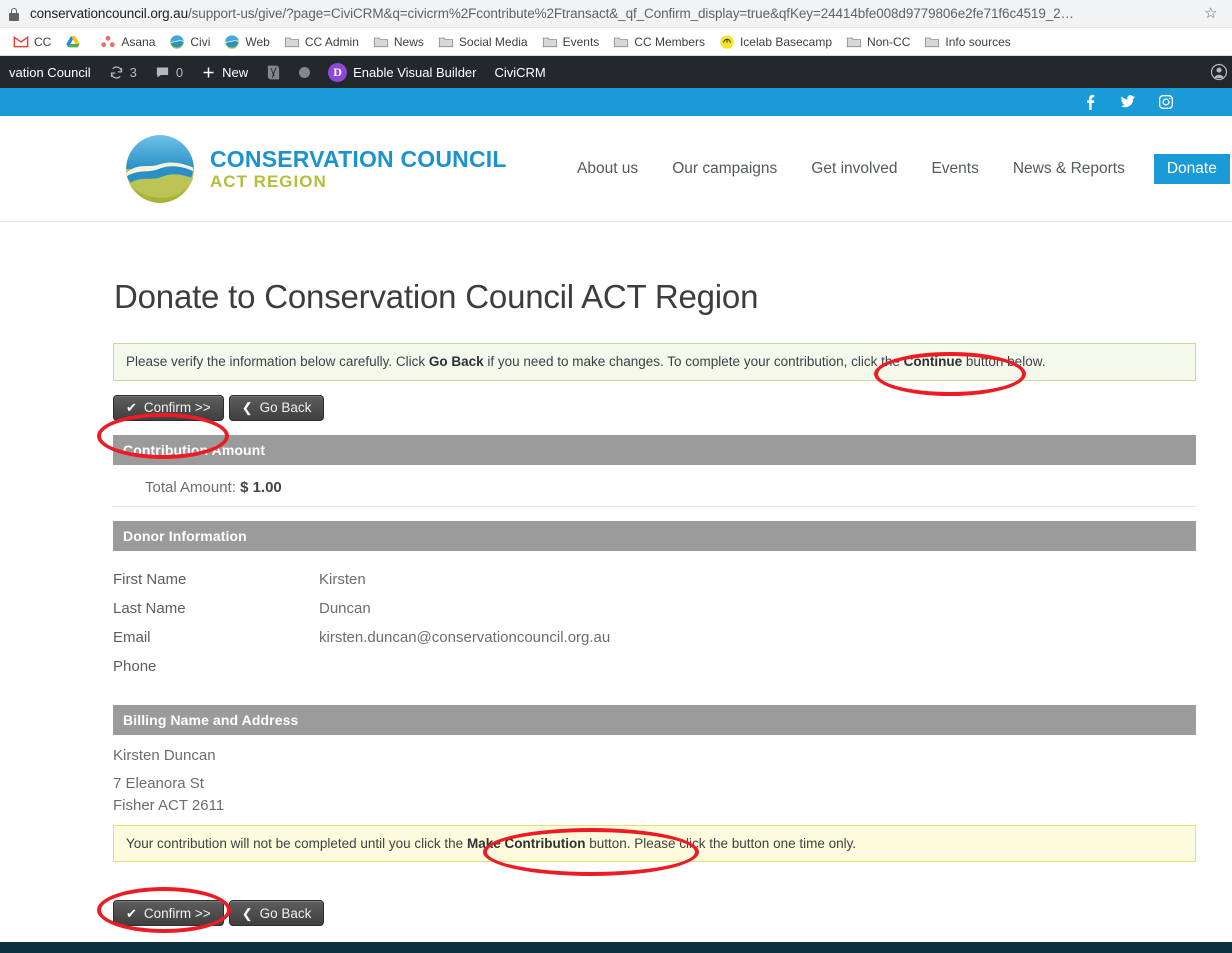 The image size is (1232, 953). Describe the element at coordinates (276, 407) in the screenshot. I see `go-back-button-top: ❮ Go Back` at that location.